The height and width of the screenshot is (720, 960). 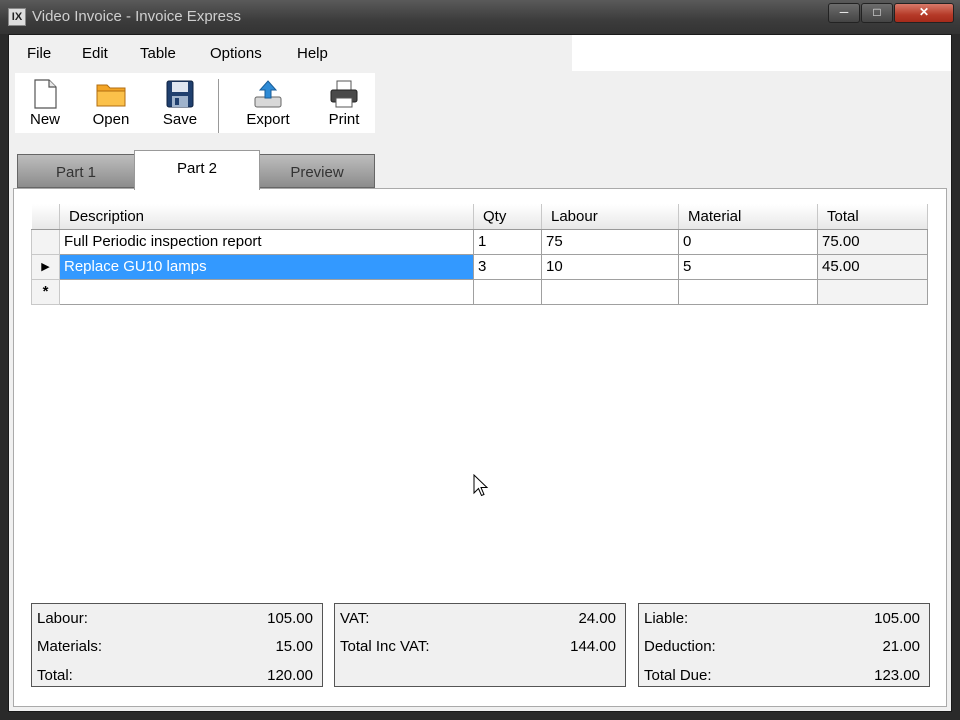 What do you see at coordinates (610, 291) in the screenshot?
I see `new-cell-labour` at bounding box center [610, 291].